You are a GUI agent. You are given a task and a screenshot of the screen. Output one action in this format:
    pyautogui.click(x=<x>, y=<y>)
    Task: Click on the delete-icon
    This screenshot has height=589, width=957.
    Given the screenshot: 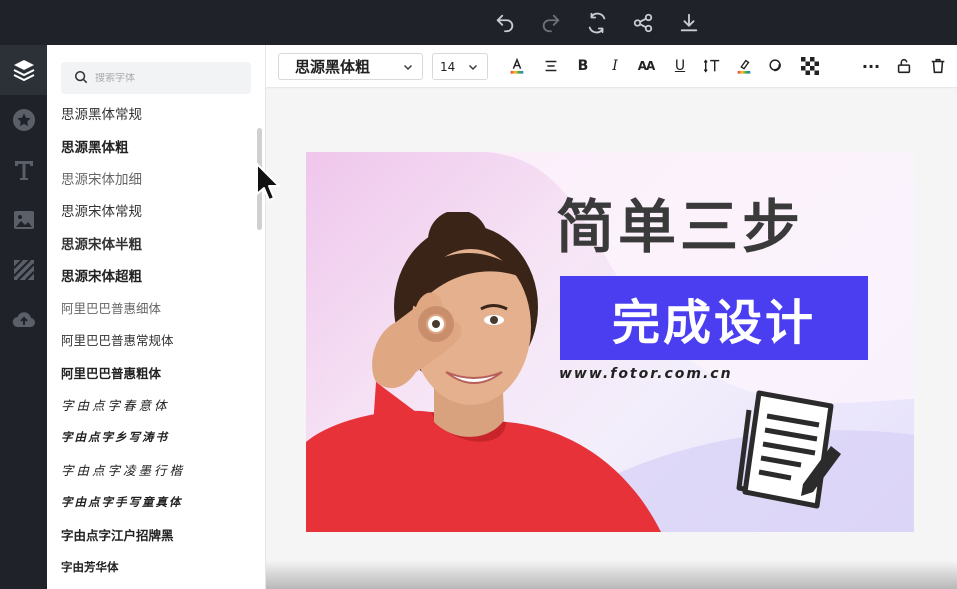 What is the action you would take?
    pyautogui.click(x=938, y=66)
    